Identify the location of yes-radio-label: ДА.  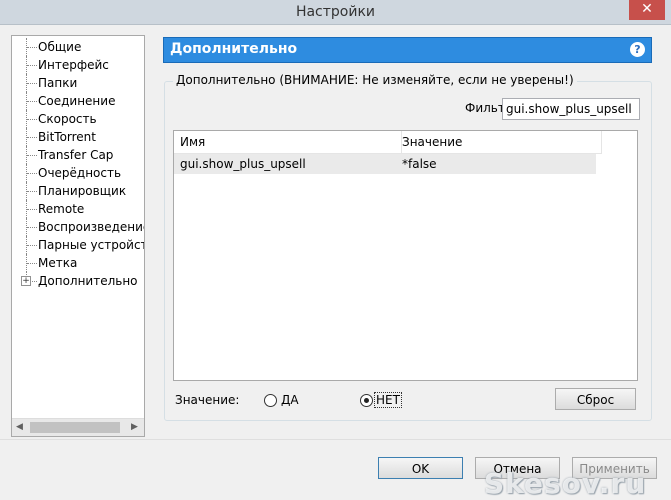
(290, 400).